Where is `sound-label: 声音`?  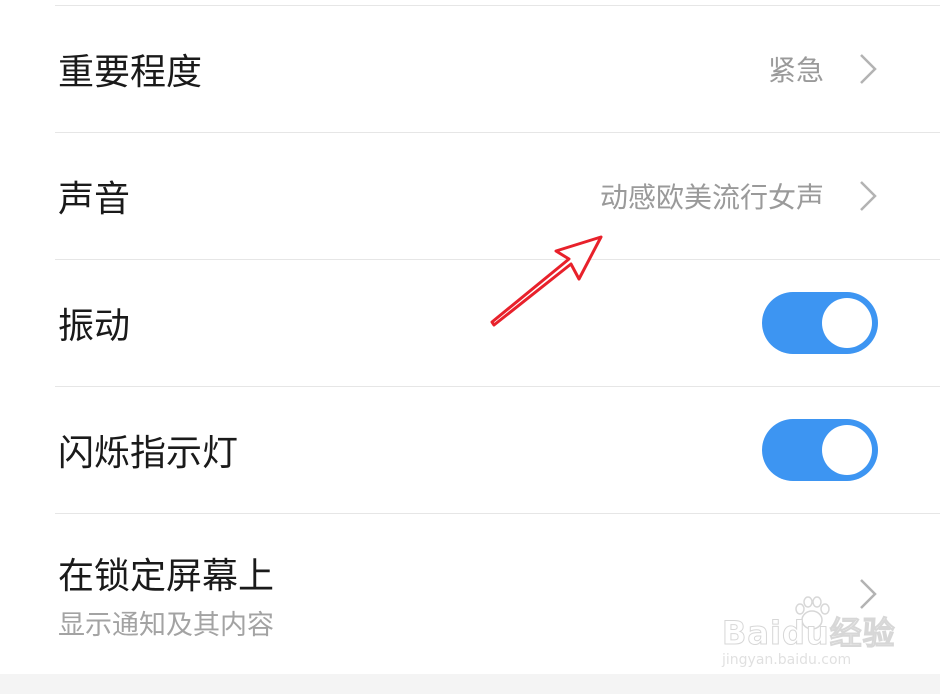 sound-label: 声音 is located at coordinates (94, 199).